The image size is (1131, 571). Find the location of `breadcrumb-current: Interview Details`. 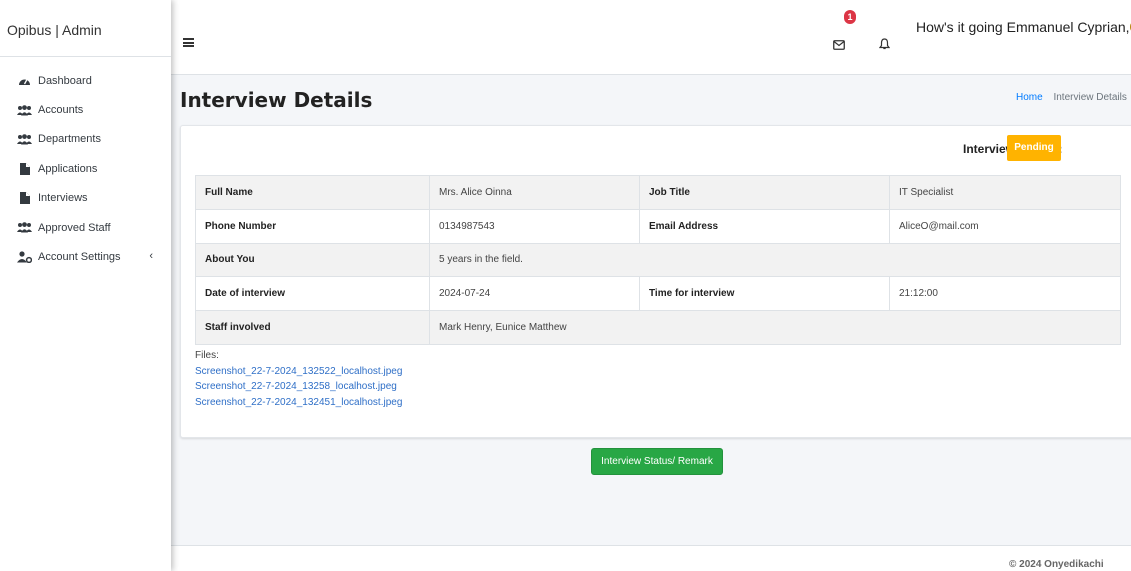

breadcrumb-current: Interview Details is located at coordinates (1090, 97).